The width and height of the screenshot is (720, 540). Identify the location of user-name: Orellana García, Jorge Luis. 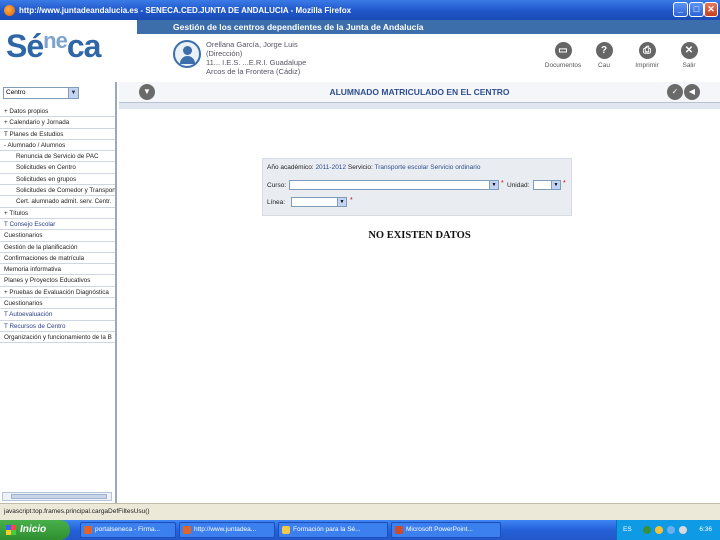
(252, 44).